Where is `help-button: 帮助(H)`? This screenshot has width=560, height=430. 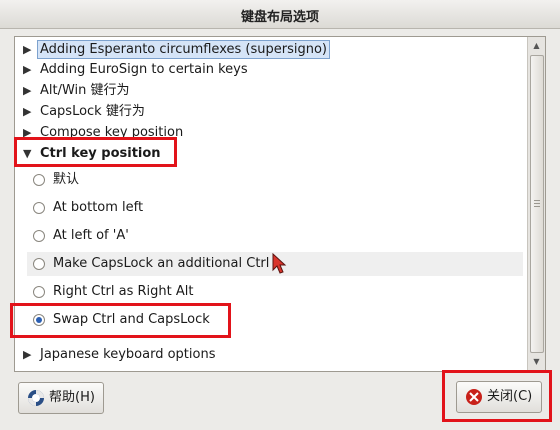 help-button: 帮助(H) is located at coordinates (61, 398).